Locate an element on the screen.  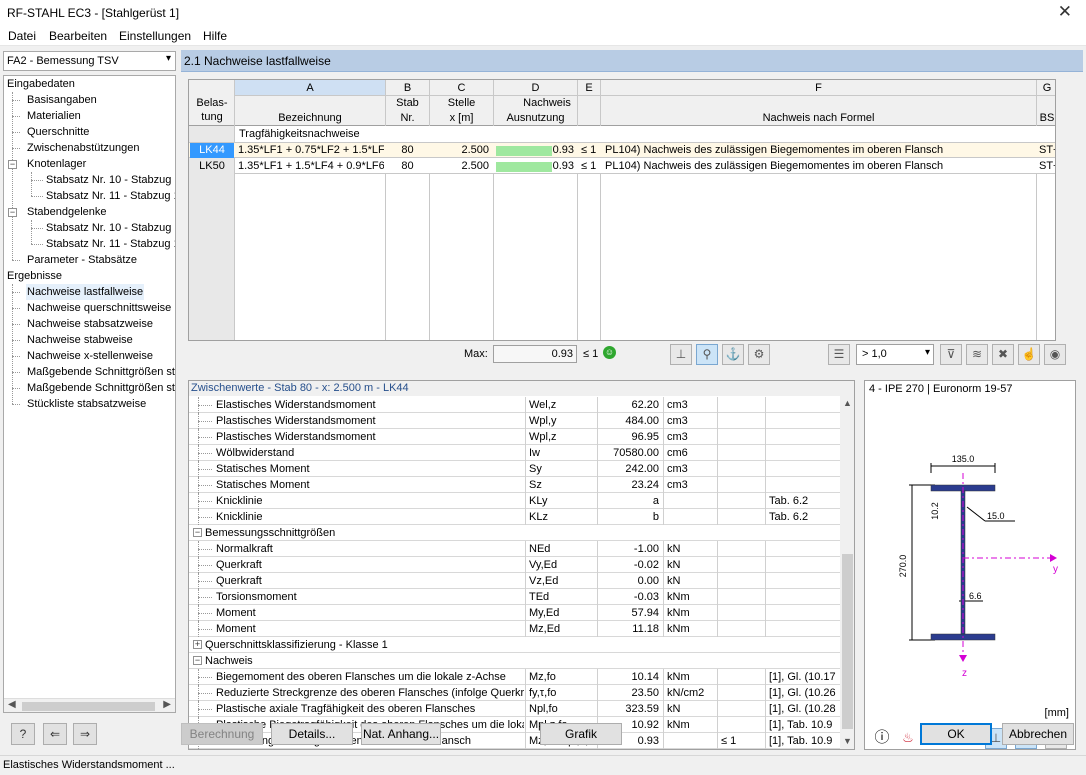
value-row: Statisches Moment Sy 242.00 cm3 is located at coordinates (514, 469).